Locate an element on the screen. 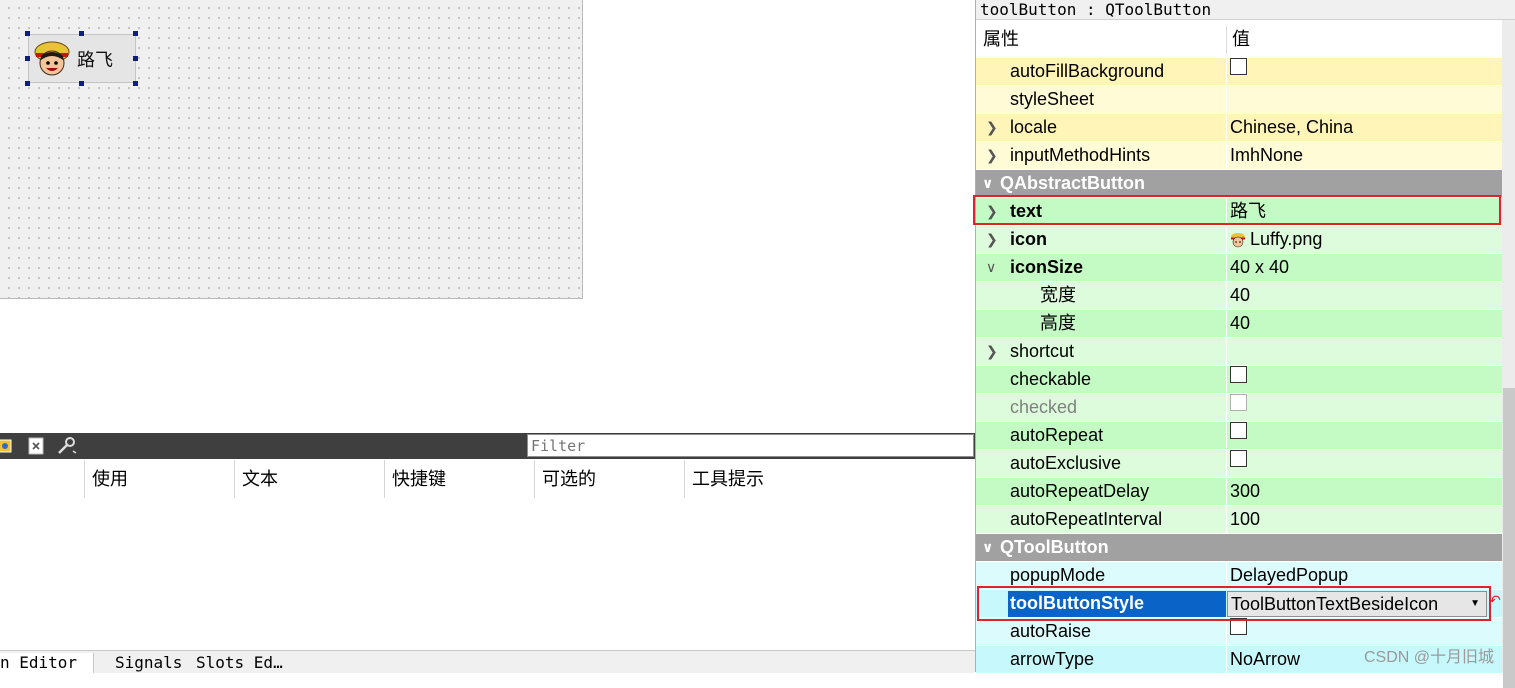 The height and width of the screenshot is (688, 1515). property-name: inputMethodHints is located at coordinates (1080, 155).